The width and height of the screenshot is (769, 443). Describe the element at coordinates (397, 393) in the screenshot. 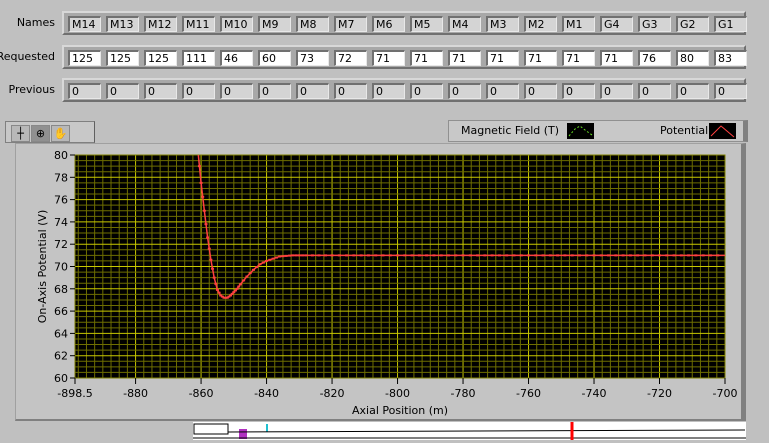

I see `x-tick-label: -800` at that location.